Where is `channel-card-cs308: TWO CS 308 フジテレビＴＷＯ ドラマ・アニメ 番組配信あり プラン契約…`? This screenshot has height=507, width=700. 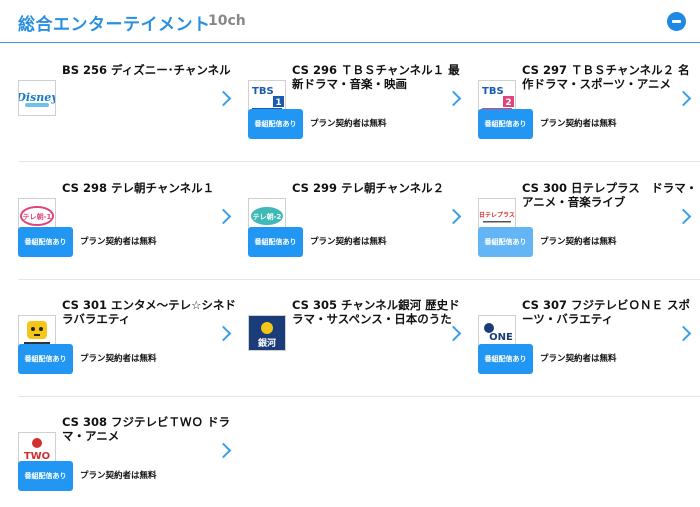
channel-card-cs308: TWO CS 308 フジテレビＴＷＯ ドラマ・アニメ 番組配信あり プラン契約… is located at coordinates (133, 459).